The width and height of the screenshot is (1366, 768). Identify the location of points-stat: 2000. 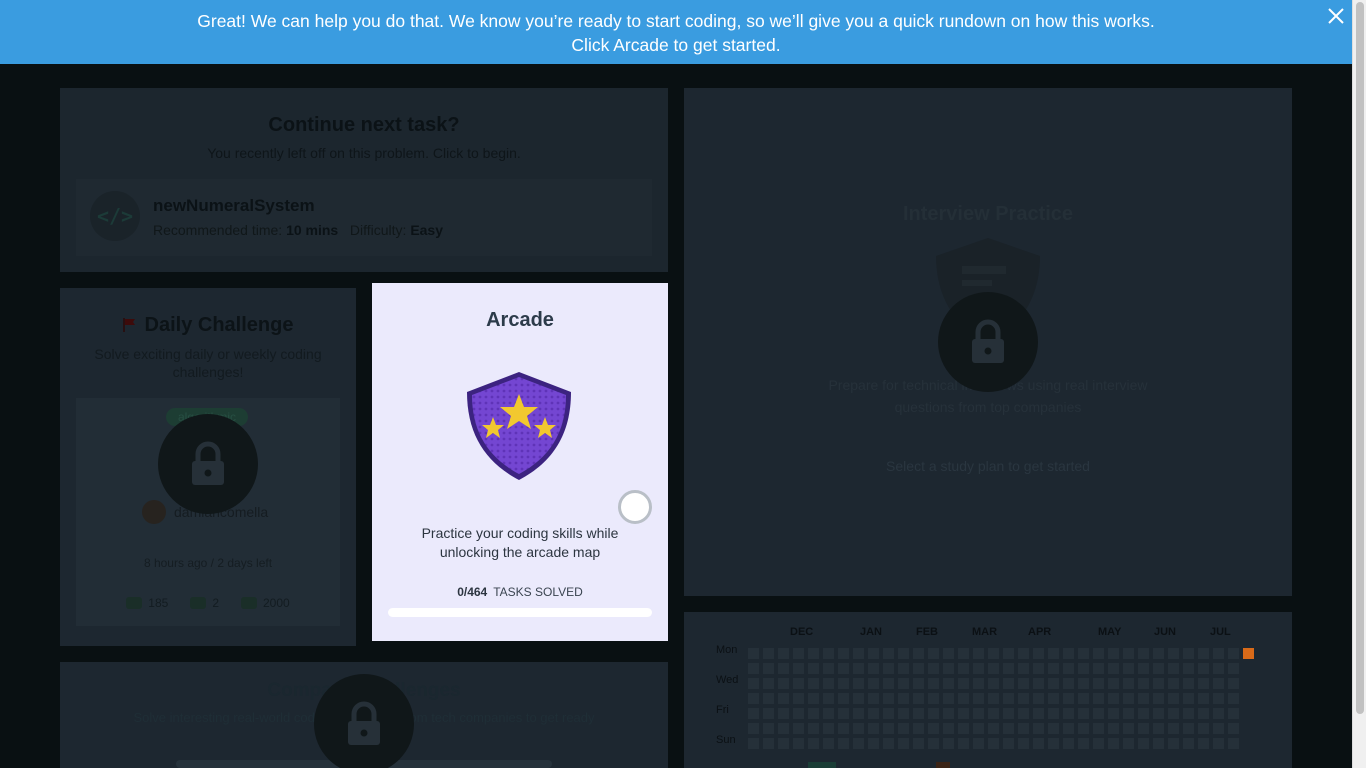
(265, 603).